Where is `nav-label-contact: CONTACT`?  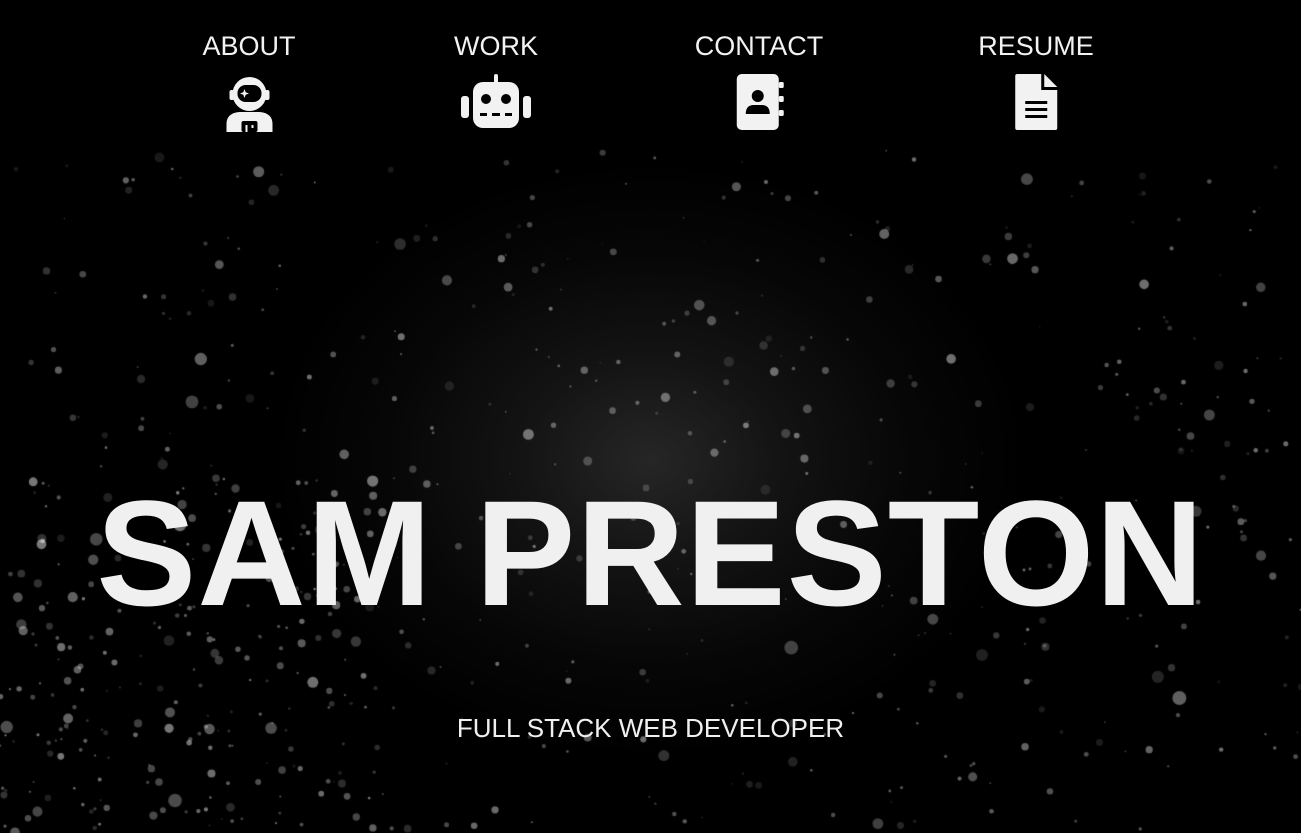
nav-label-contact: CONTACT is located at coordinates (759, 46).